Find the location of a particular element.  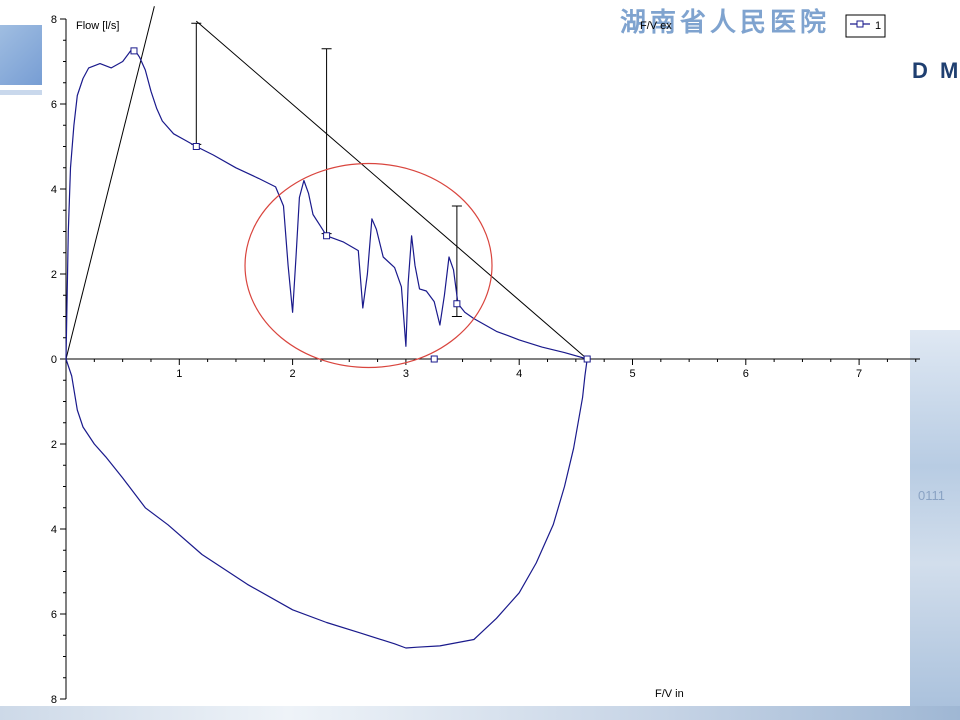

y-axis-label: Flow [l/s] is located at coordinates (97, 26).